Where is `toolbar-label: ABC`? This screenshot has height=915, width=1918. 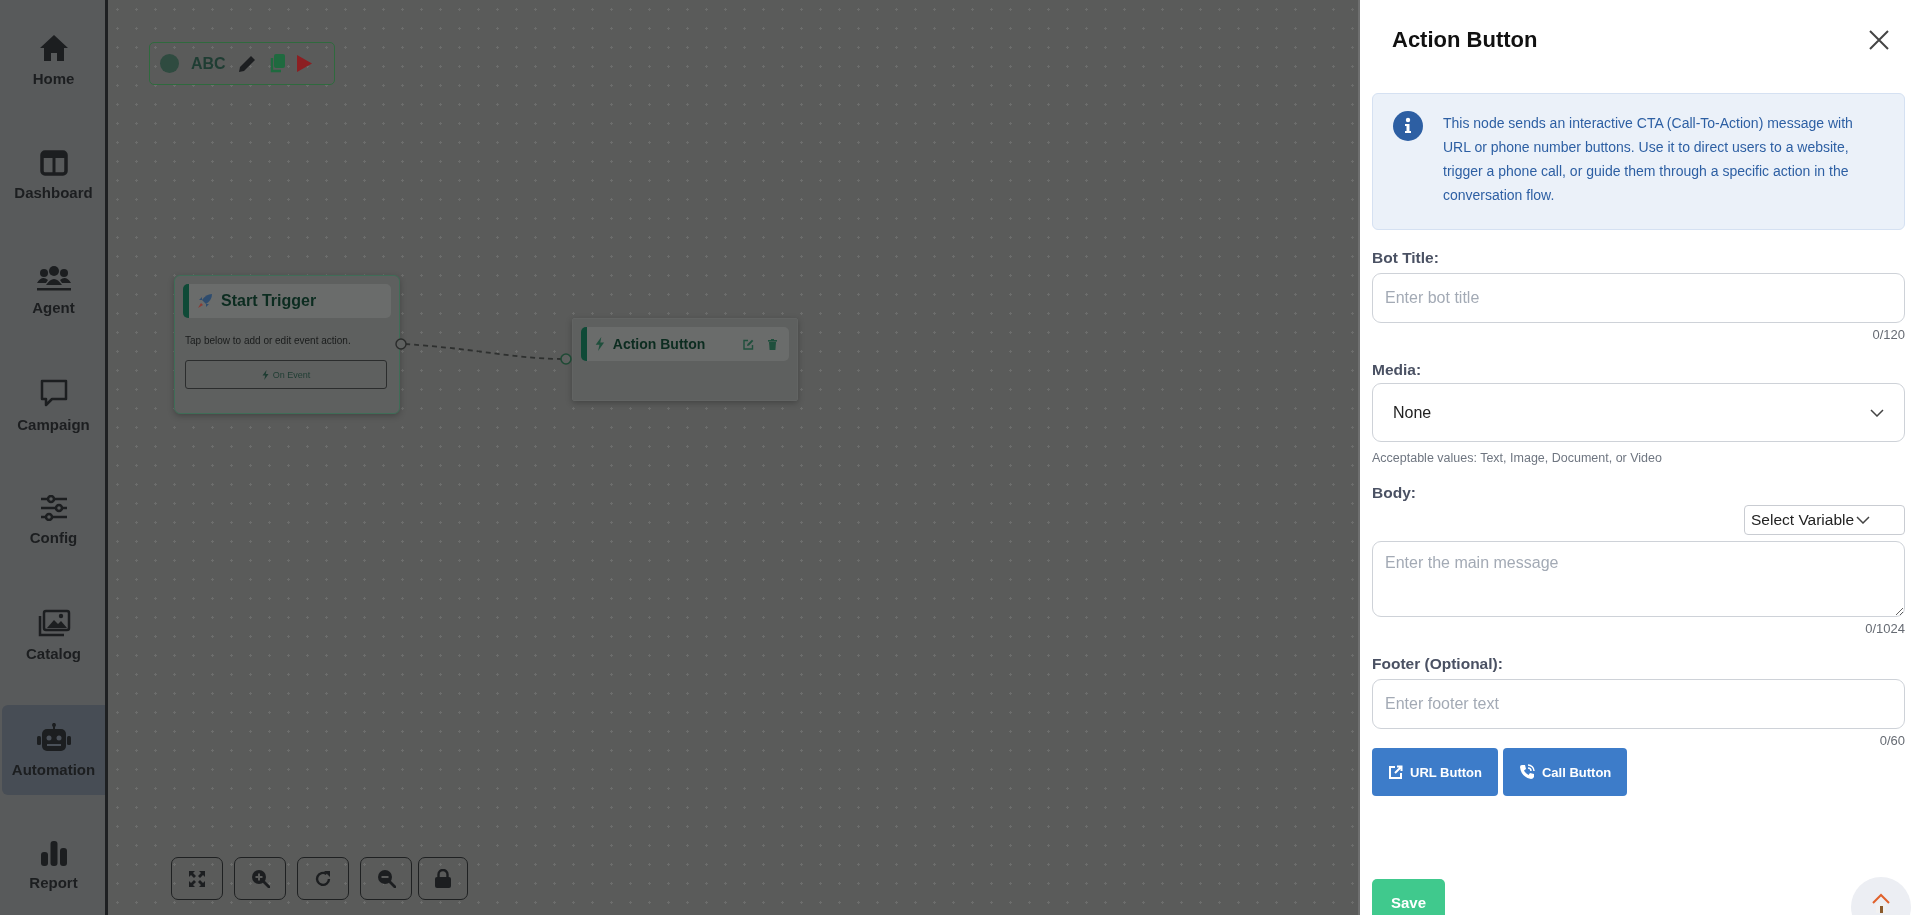 toolbar-label: ABC is located at coordinates (208, 63).